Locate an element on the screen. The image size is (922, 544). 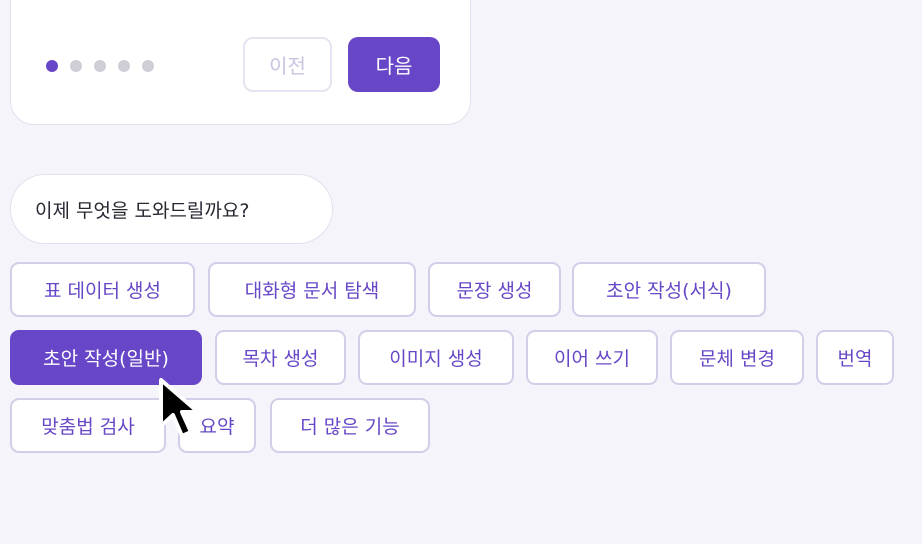
action-chip-style-change: 문체 변경 is located at coordinates (737, 357).